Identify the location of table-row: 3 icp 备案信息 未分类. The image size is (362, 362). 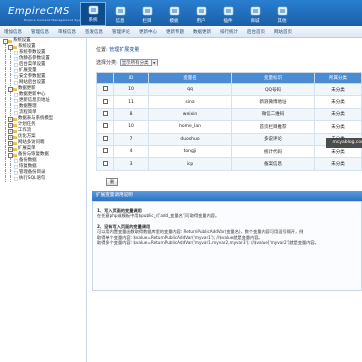
(229, 164).